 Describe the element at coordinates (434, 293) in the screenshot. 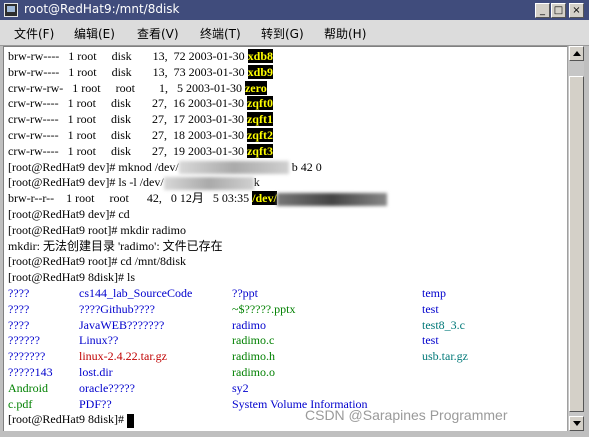

I see `file-entry: temp` at that location.